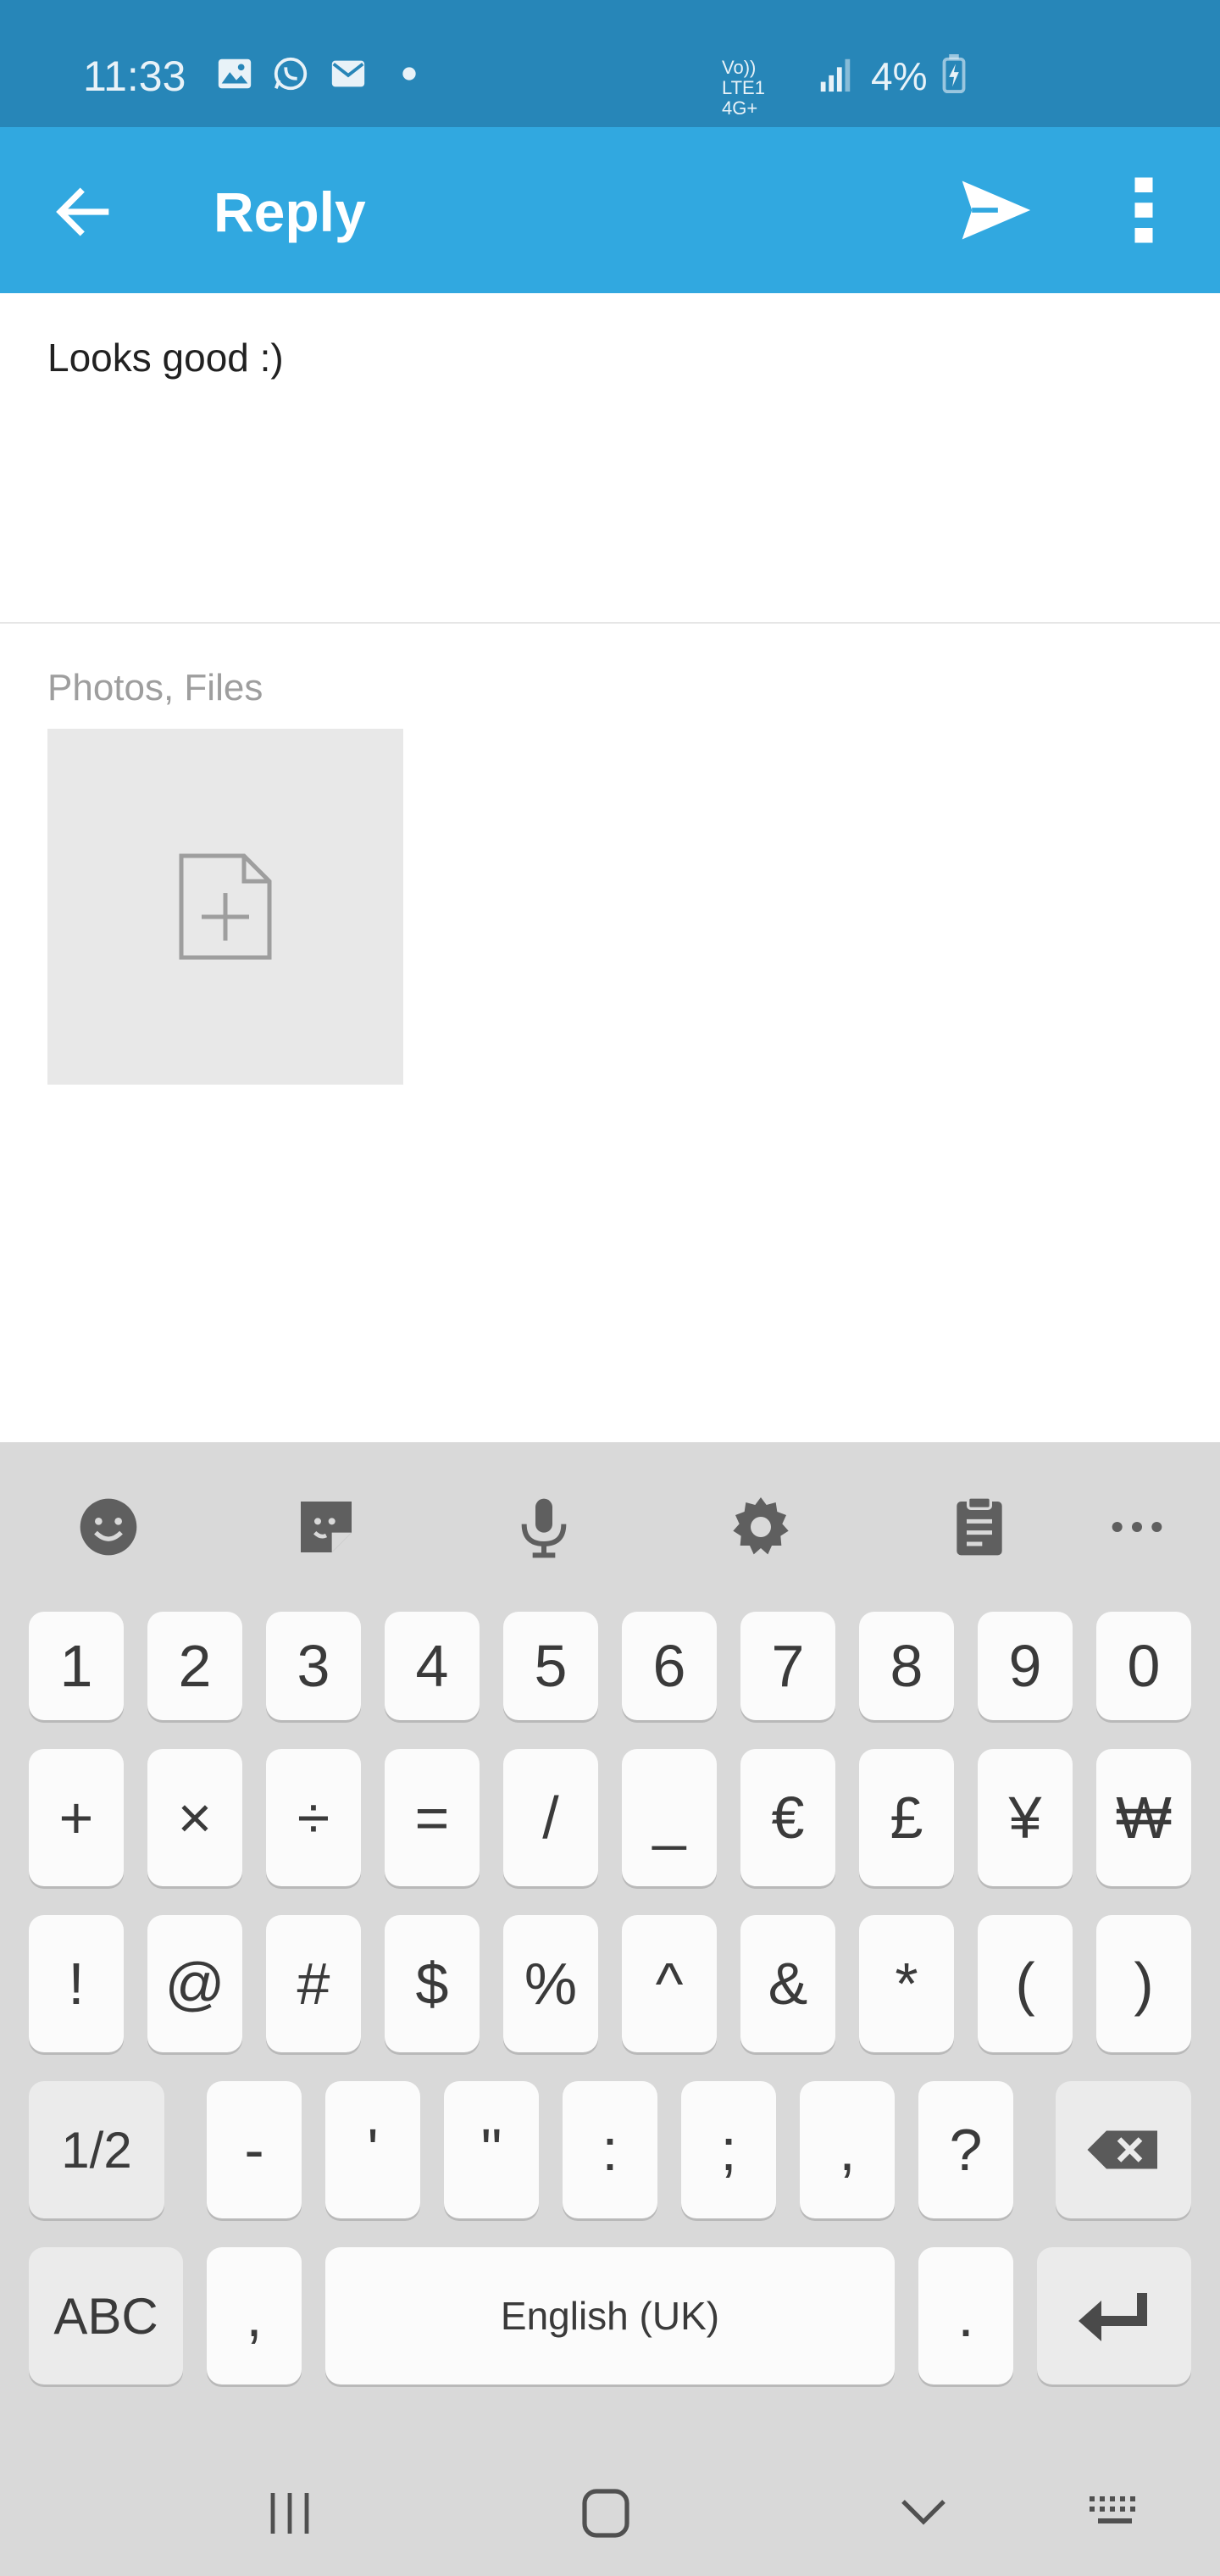 The width and height of the screenshot is (1220, 2576). I want to click on back-arrow-icon, so click(83, 212).